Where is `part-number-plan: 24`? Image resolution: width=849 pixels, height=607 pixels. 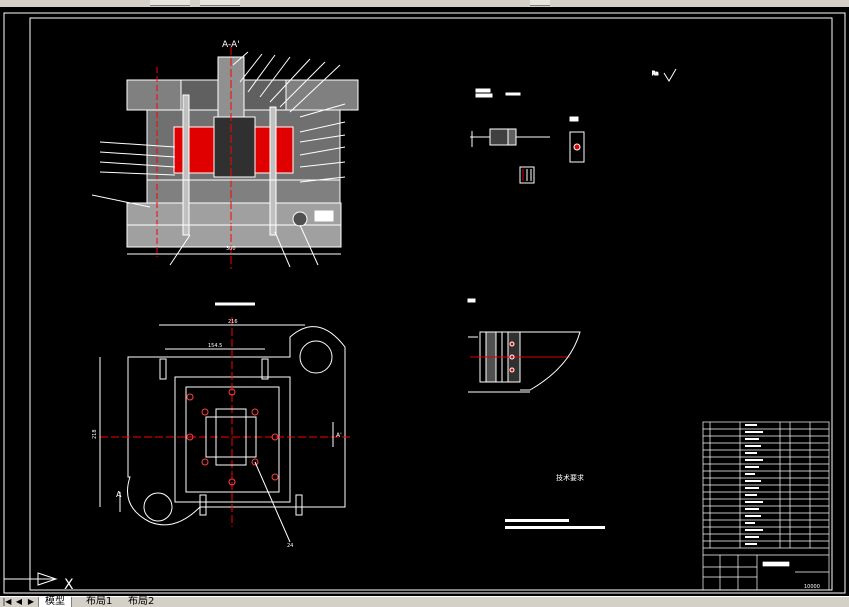
part-number-plan: 24 is located at coordinates (290, 546).